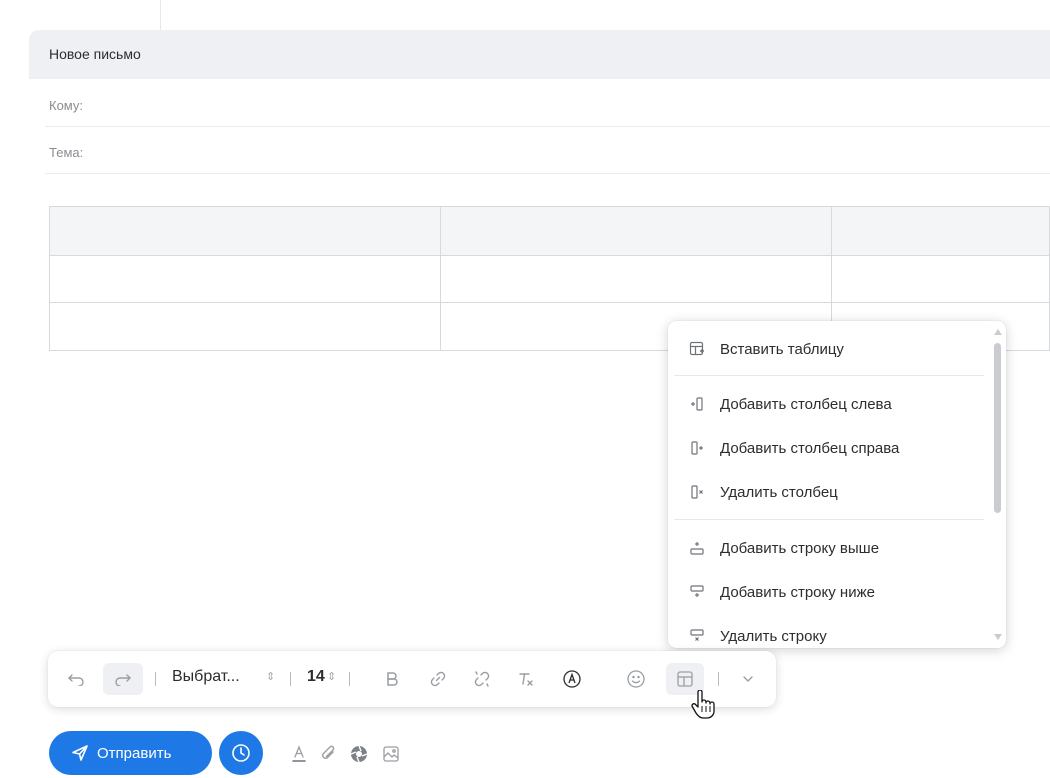 The image size is (1050, 778). I want to click on text-color-button, so click(299, 754).